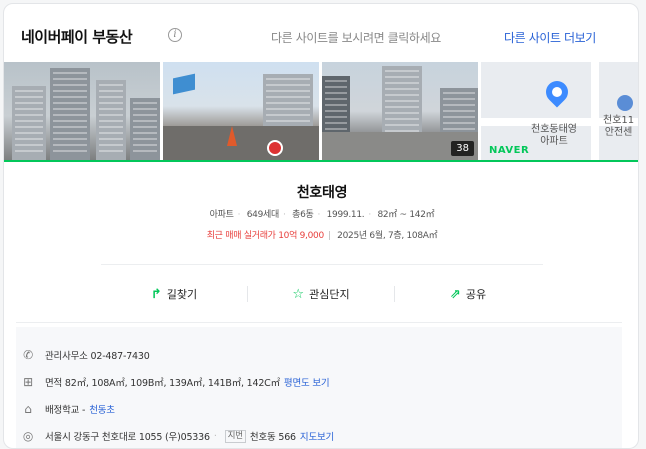 This screenshot has width=646, height=449. Describe the element at coordinates (321, 161) in the screenshot. I see `accent-bar` at that location.